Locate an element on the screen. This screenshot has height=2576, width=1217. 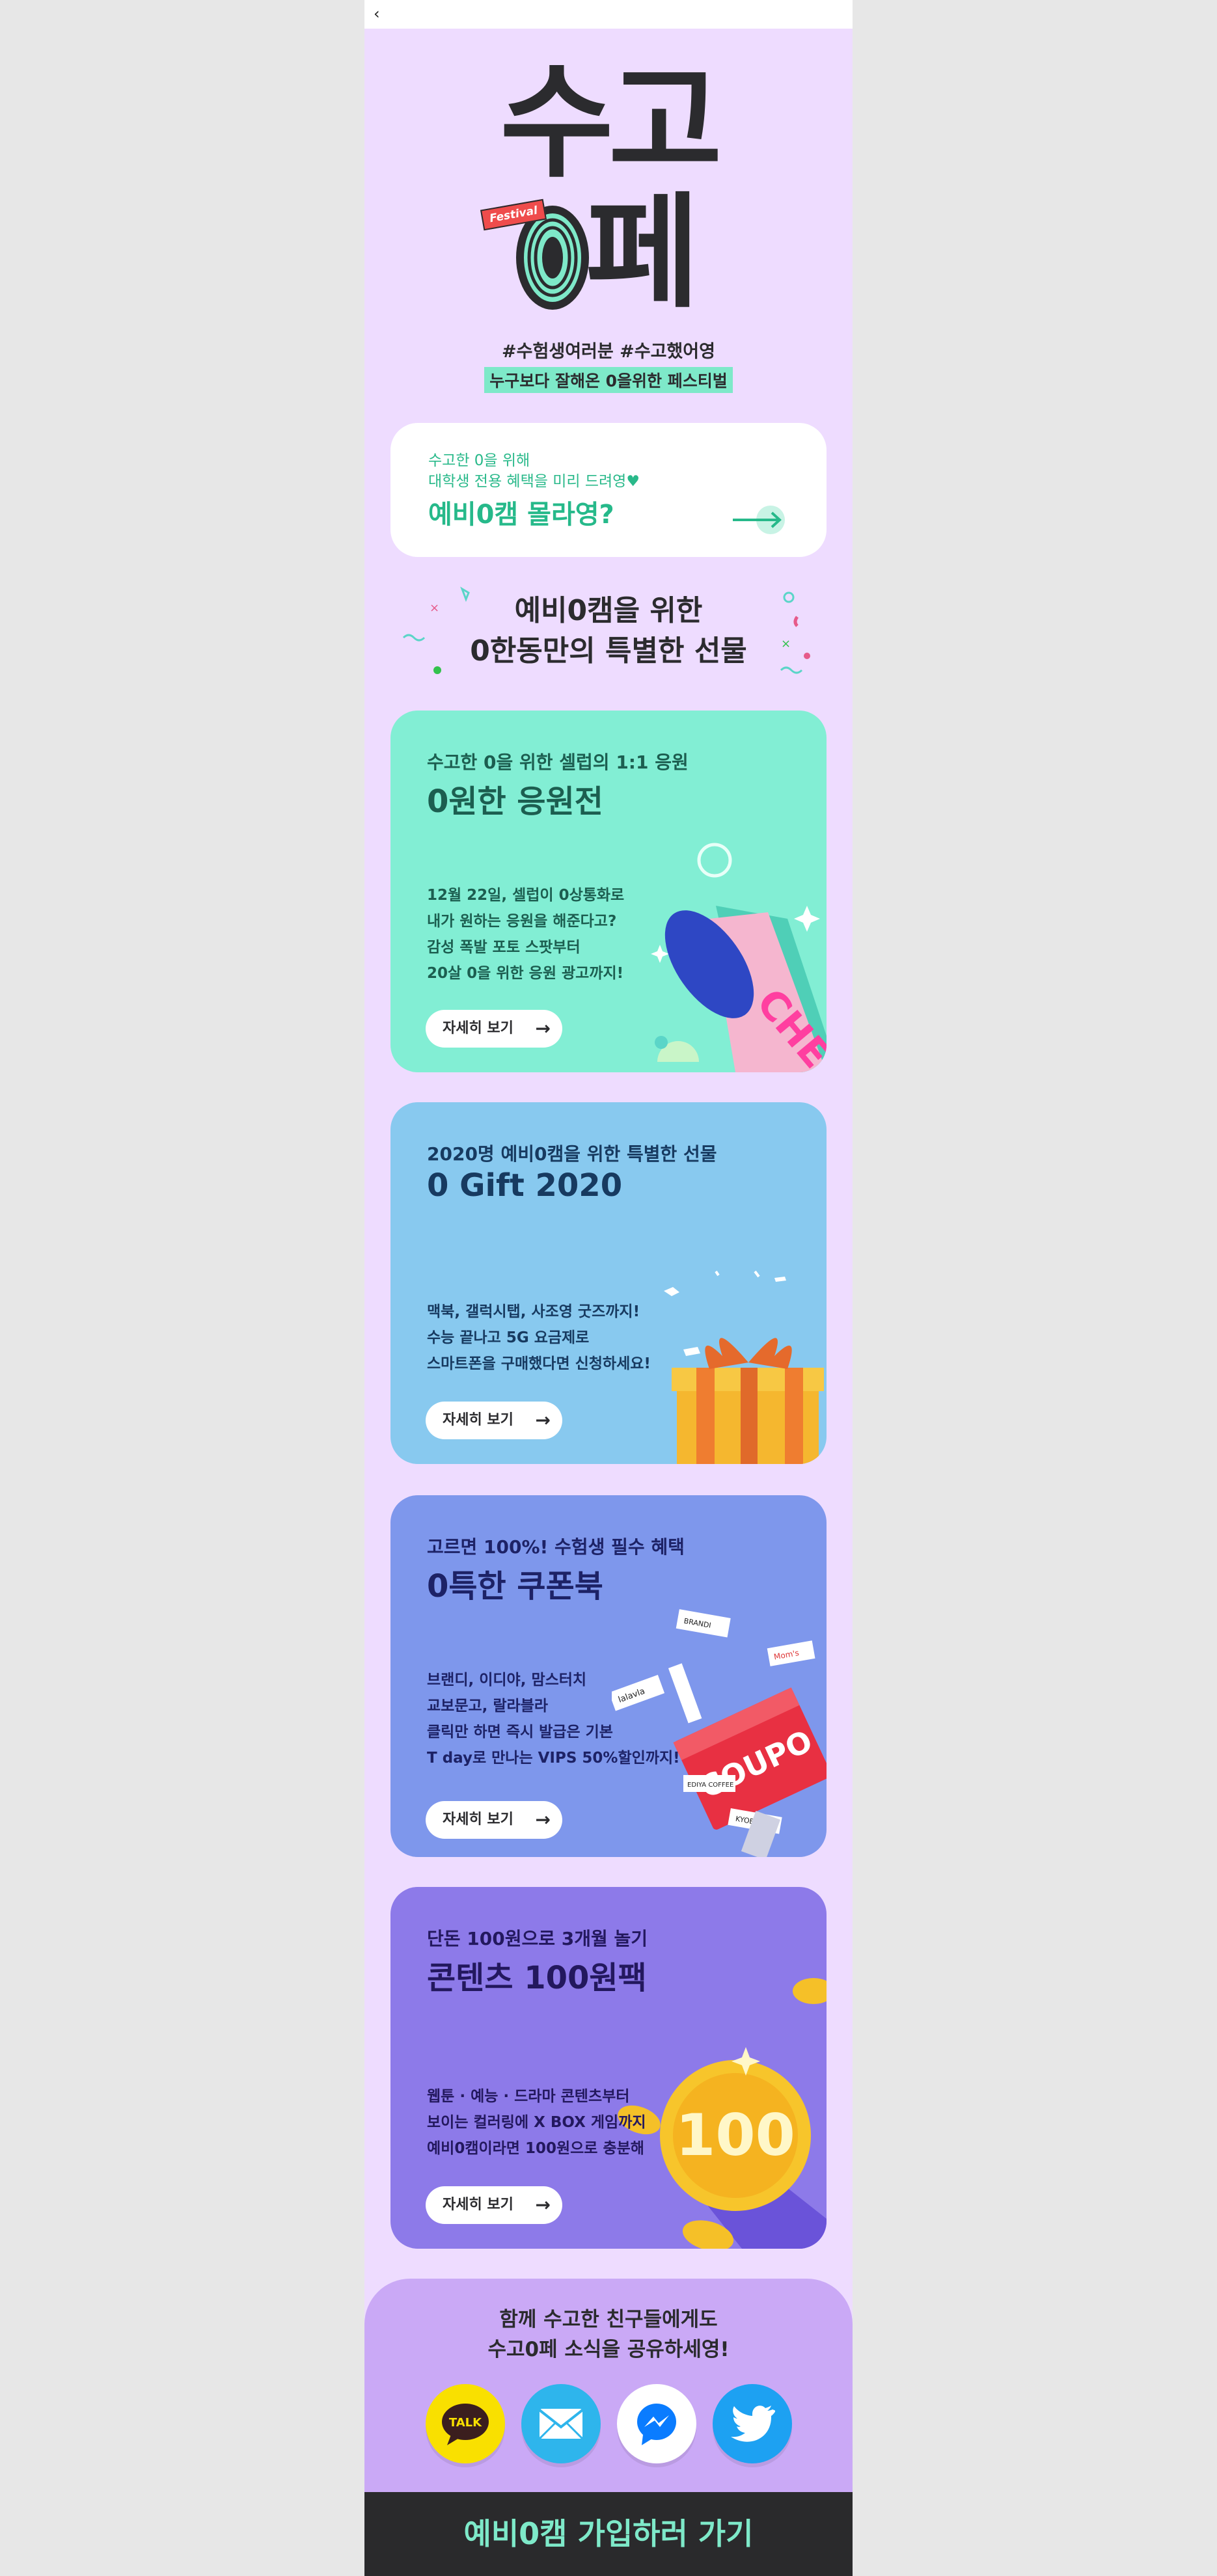
tagline-wrap: 누구보다 잘해온 0을위한 페스티벌 is located at coordinates (608, 380).